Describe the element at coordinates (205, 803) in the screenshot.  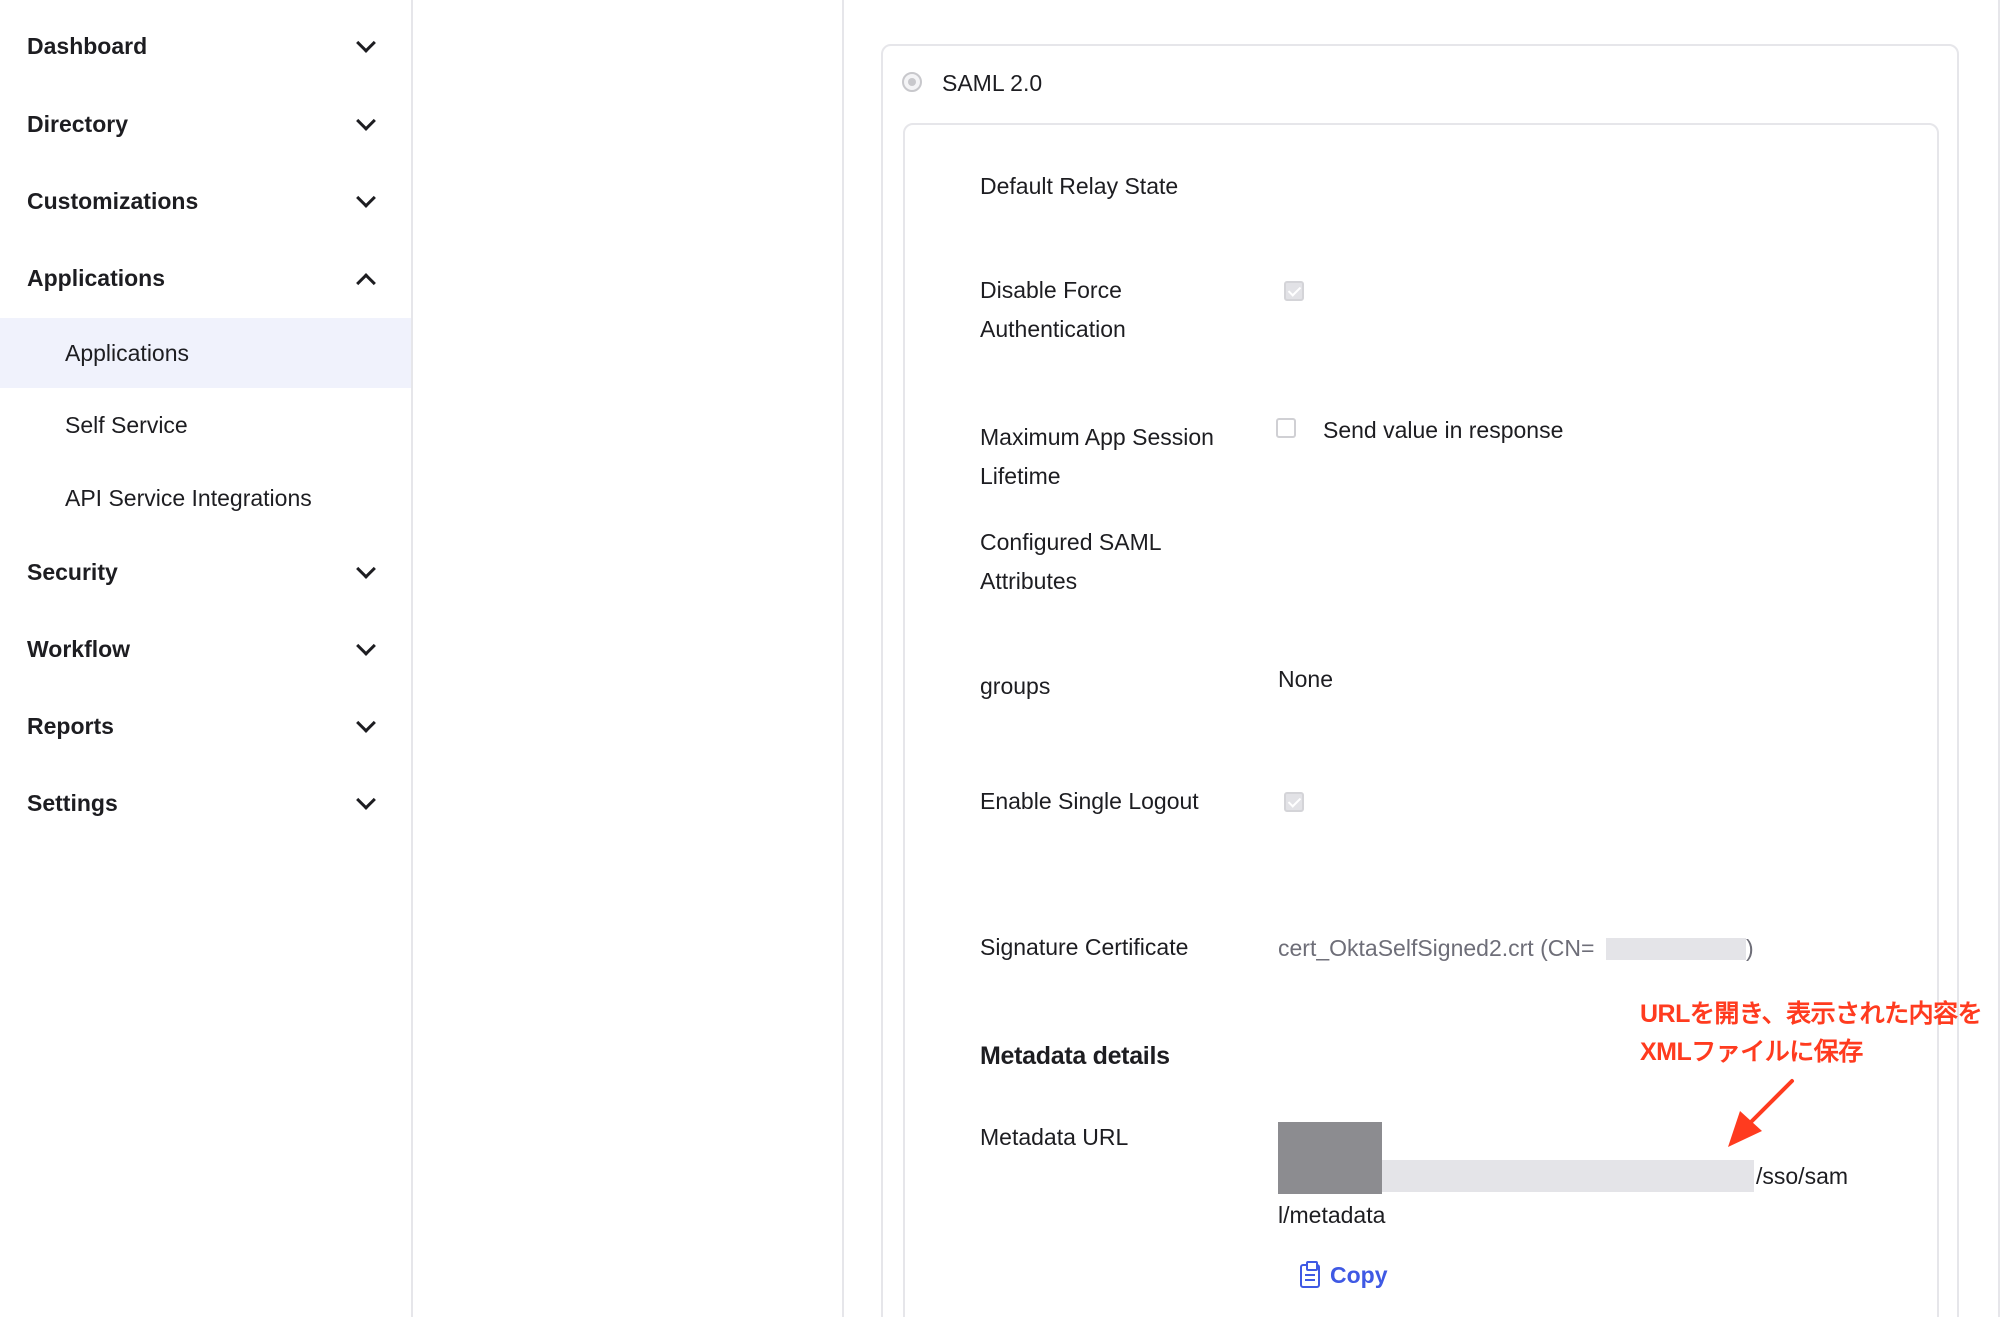
I see `sidebar-item-settings: Settings` at that location.